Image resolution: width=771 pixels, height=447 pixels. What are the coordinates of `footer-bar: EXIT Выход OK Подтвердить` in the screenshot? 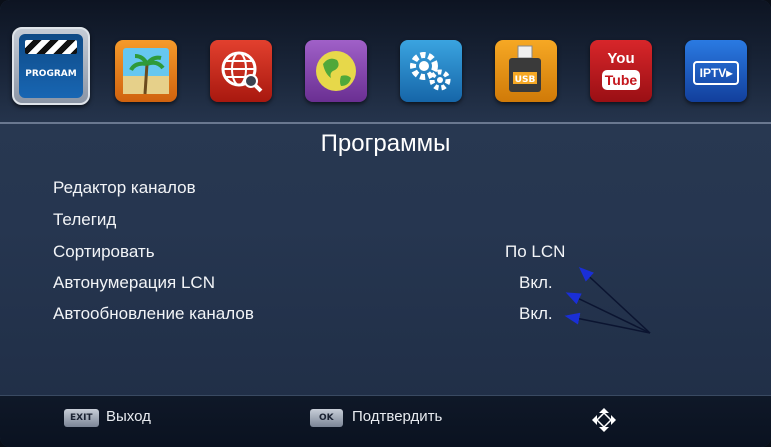 It's located at (385, 421).